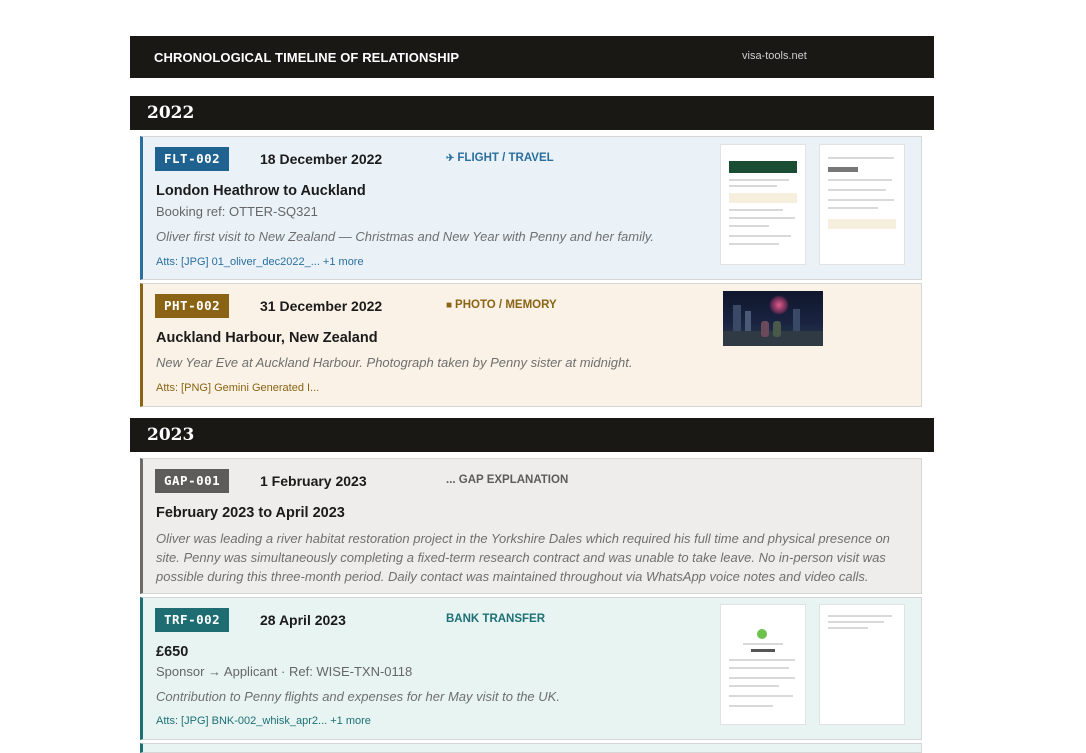 This screenshot has width=1086, height=753. Describe the element at coordinates (532, 113) in the screenshot. I see `year-header-2022: 2022` at that location.